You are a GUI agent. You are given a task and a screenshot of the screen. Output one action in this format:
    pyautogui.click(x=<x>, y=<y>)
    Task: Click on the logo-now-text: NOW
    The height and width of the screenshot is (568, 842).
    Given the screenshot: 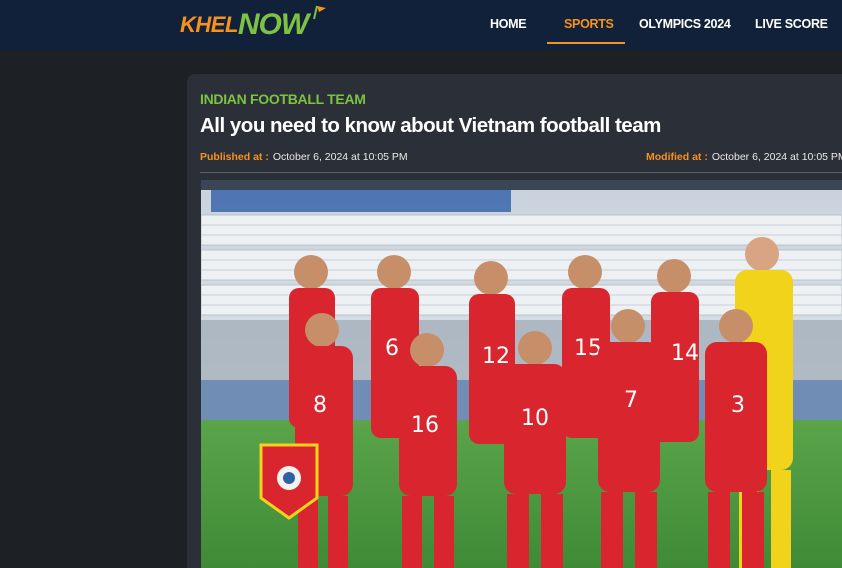 What is the action you would take?
    pyautogui.click(x=273, y=24)
    